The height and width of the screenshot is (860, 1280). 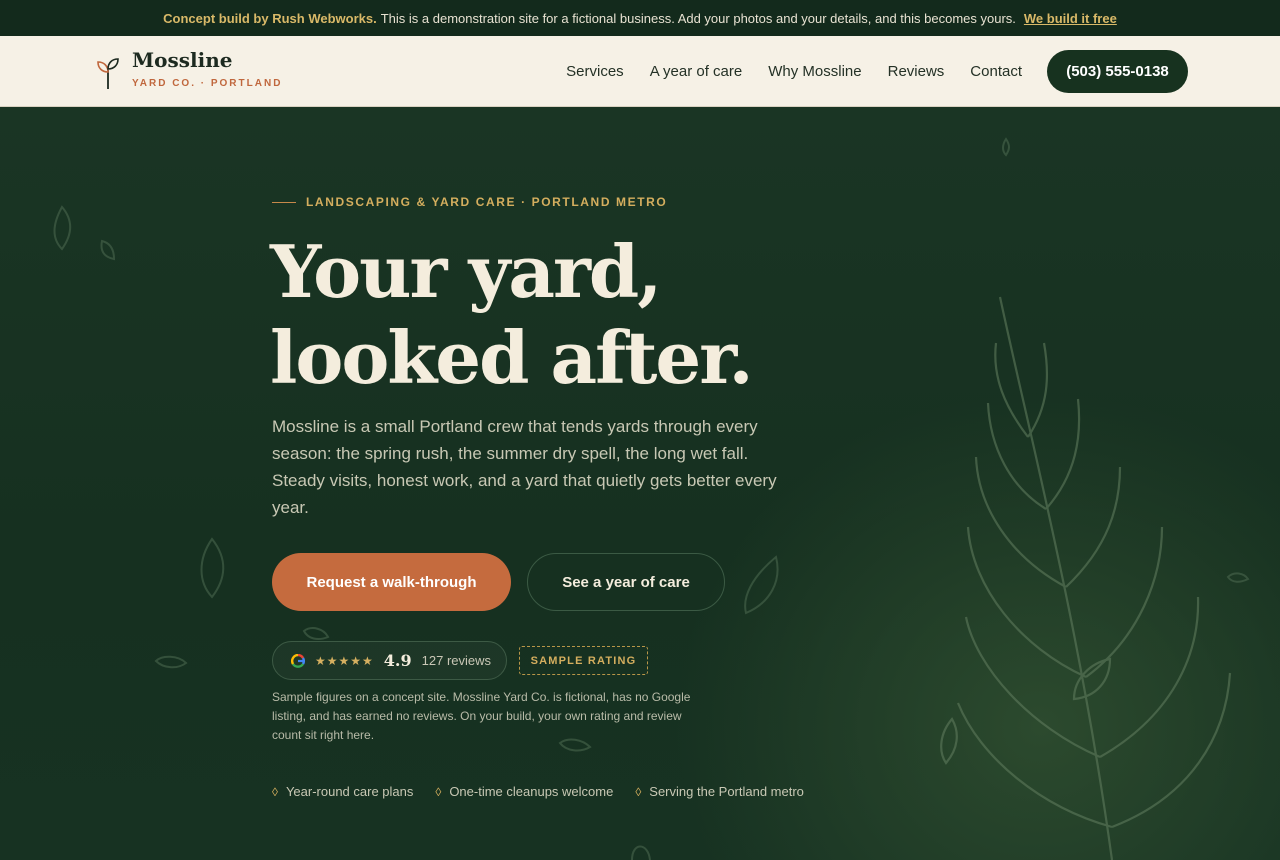 What do you see at coordinates (814, 71) in the screenshot?
I see `nav-why-mossline: Why Mossline` at bounding box center [814, 71].